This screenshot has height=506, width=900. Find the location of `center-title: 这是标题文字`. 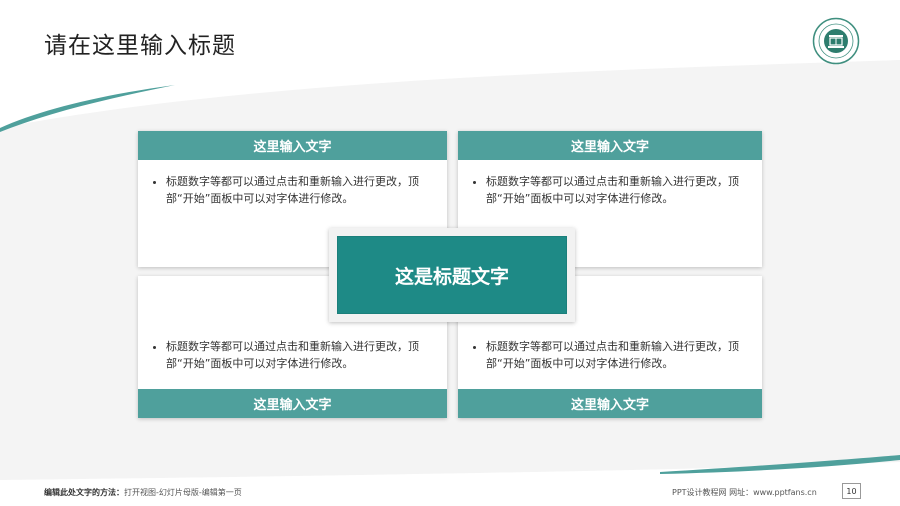

center-title: 这是标题文字 is located at coordinates (452, 275).